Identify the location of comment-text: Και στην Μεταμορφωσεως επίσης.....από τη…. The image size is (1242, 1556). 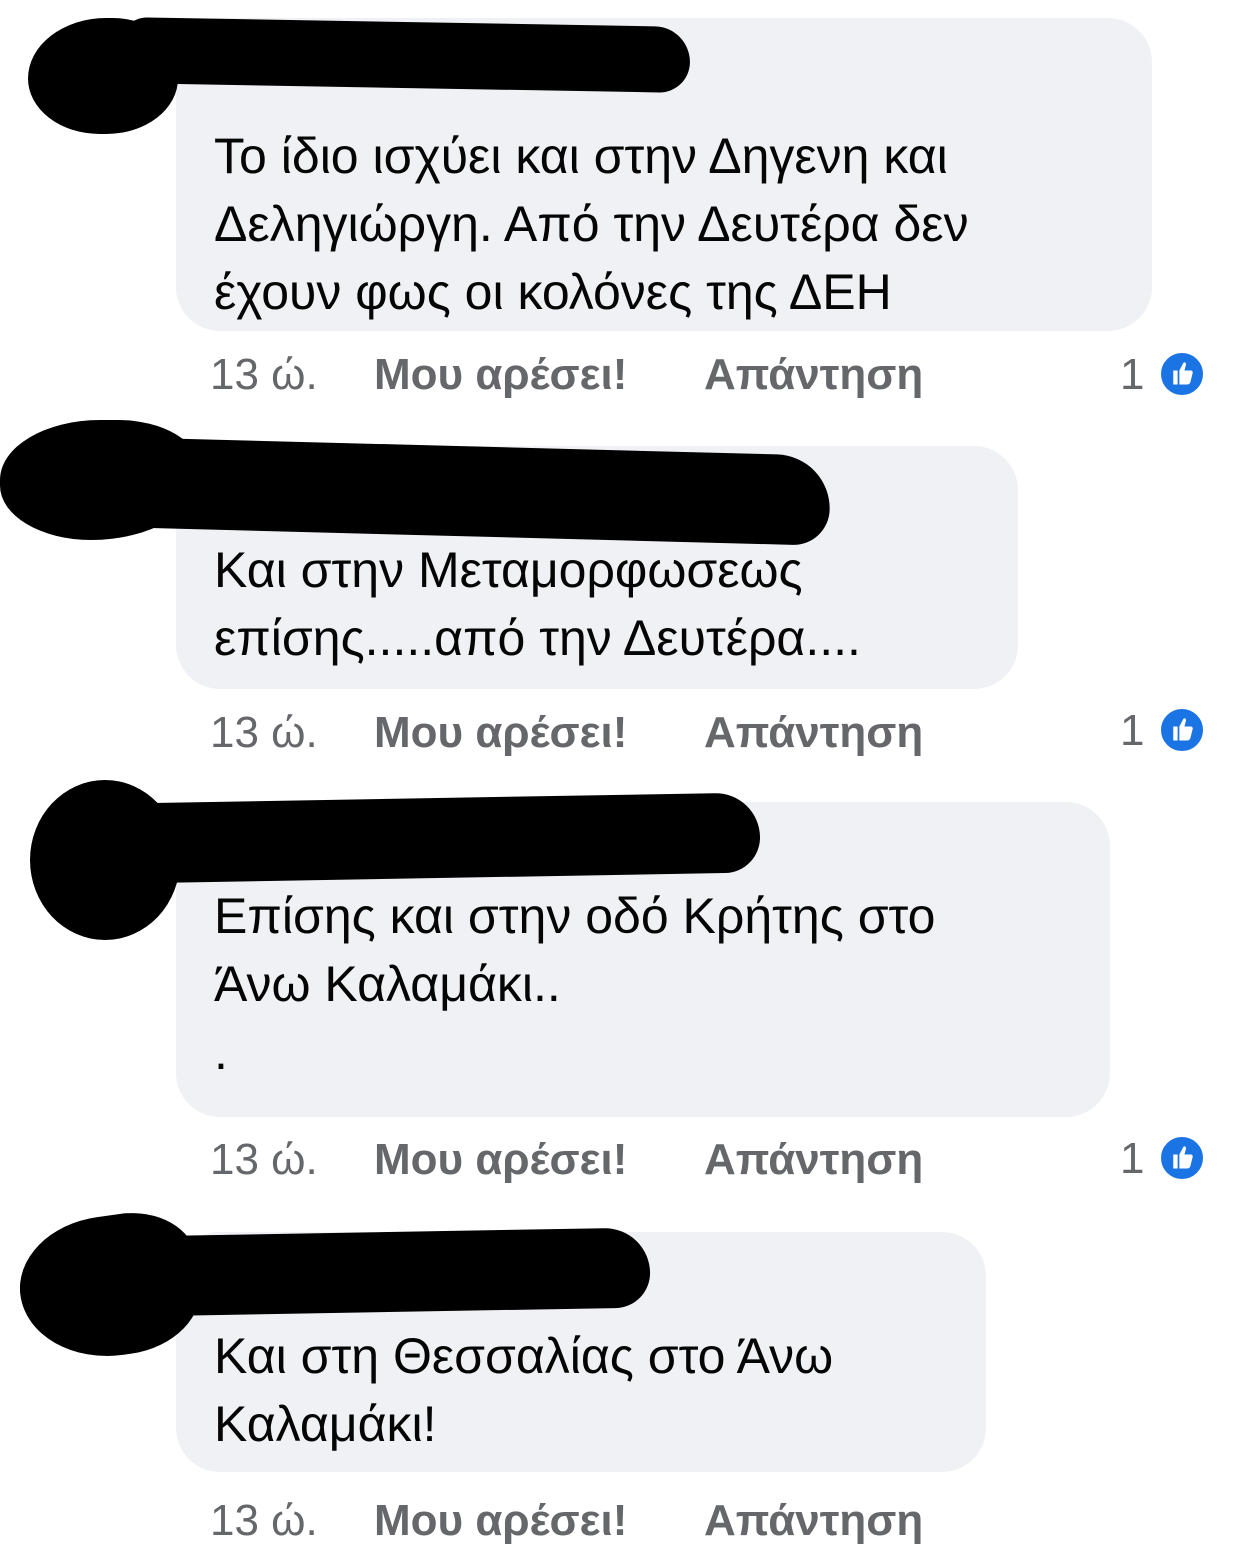
(537, 604).